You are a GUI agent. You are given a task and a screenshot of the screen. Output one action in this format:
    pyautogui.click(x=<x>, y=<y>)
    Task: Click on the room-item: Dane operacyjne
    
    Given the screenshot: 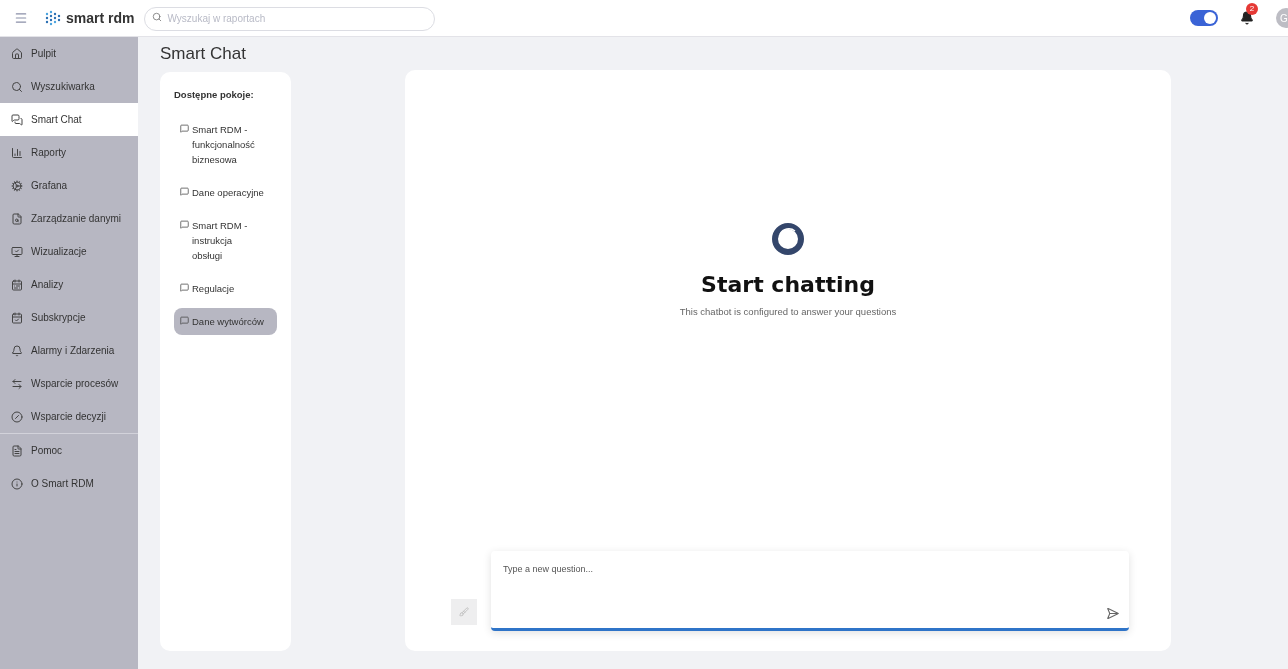 What is the action you would take?
    pyautogui.click(x=225, y=193)
    